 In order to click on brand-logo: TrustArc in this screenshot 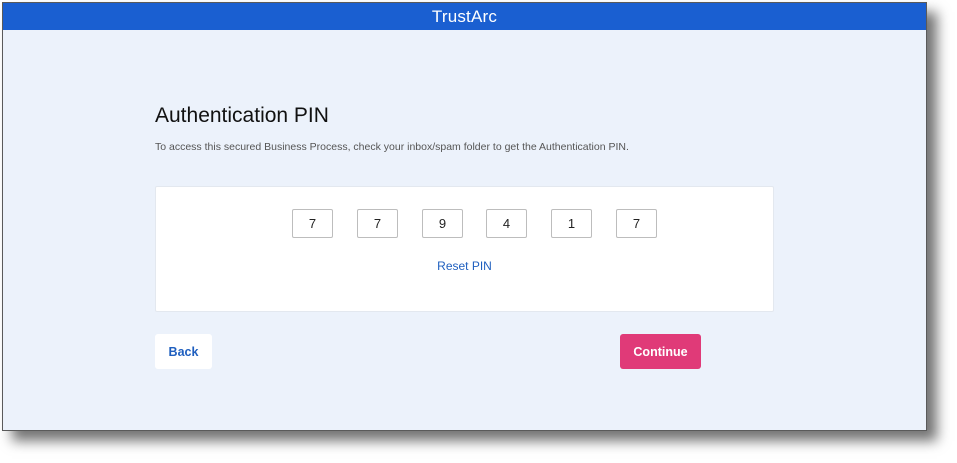, I will do `click(464, 16)`.